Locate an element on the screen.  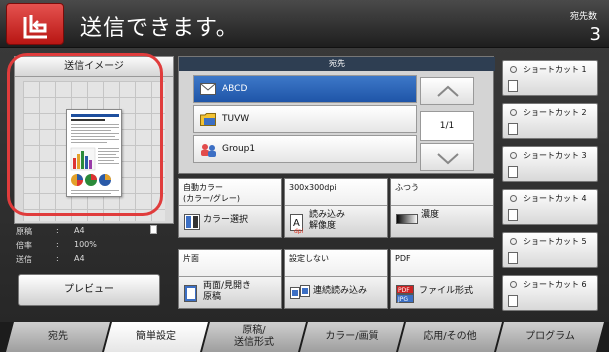
zoom-row: 倍率 : 100% is located at coordinates (56, 245).